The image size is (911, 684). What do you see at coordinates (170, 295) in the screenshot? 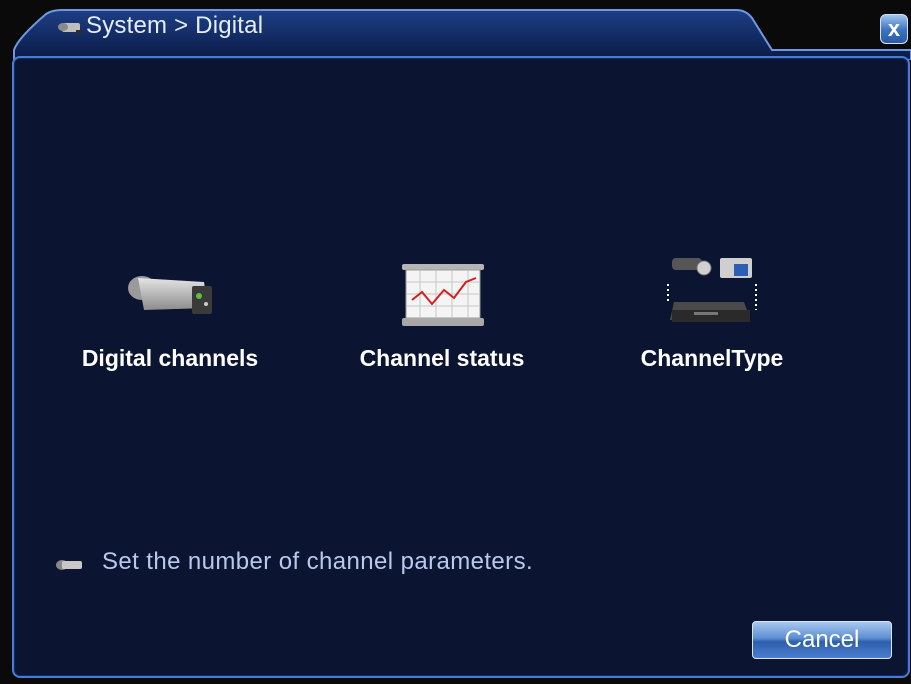
I see `ip-camera-icon` at bounding box center [170, 295].